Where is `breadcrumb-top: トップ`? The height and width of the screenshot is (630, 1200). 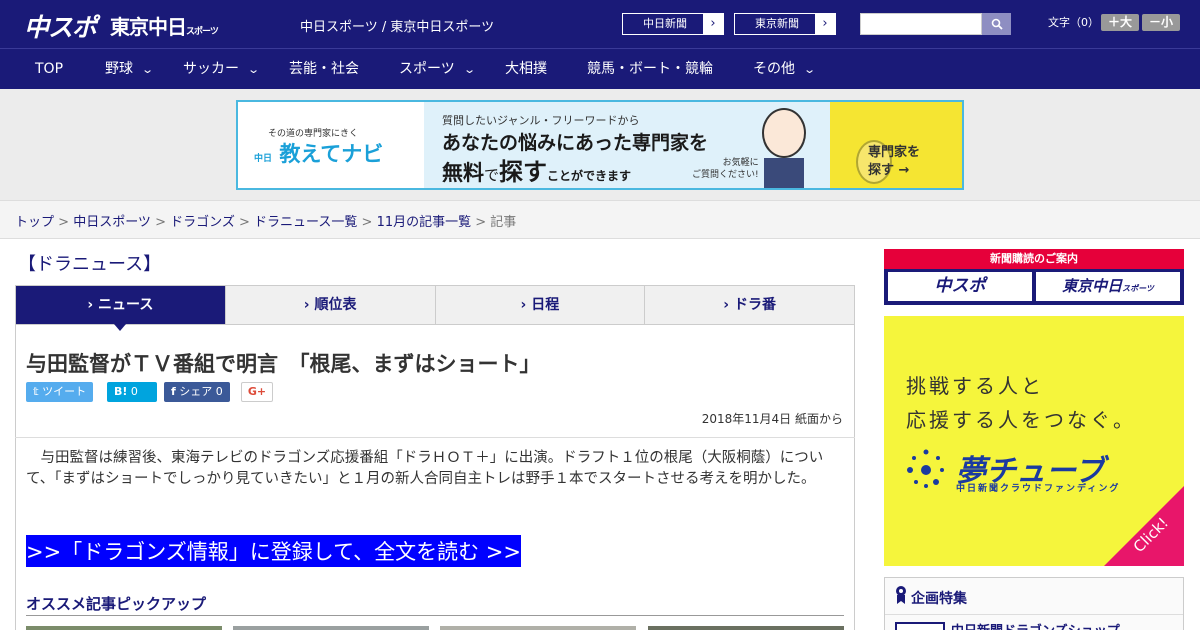 breadcrumb-top: トップ is located at coordinates (34, 222).